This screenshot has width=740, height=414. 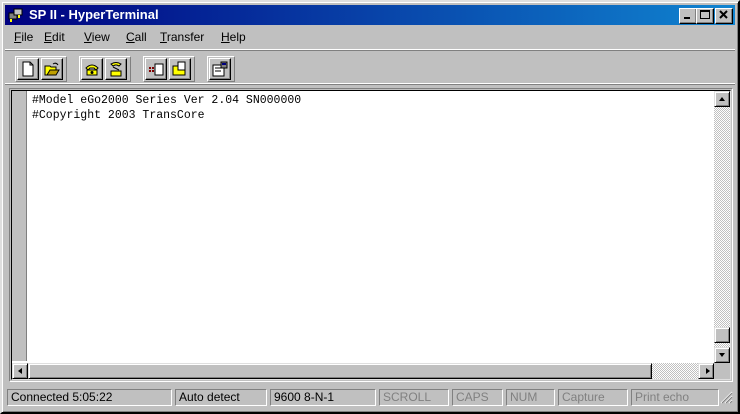 What do you see at coordinates (530, 397) in the screenshot?
I see `status-num: NUM` at bounding box center [530, 397].